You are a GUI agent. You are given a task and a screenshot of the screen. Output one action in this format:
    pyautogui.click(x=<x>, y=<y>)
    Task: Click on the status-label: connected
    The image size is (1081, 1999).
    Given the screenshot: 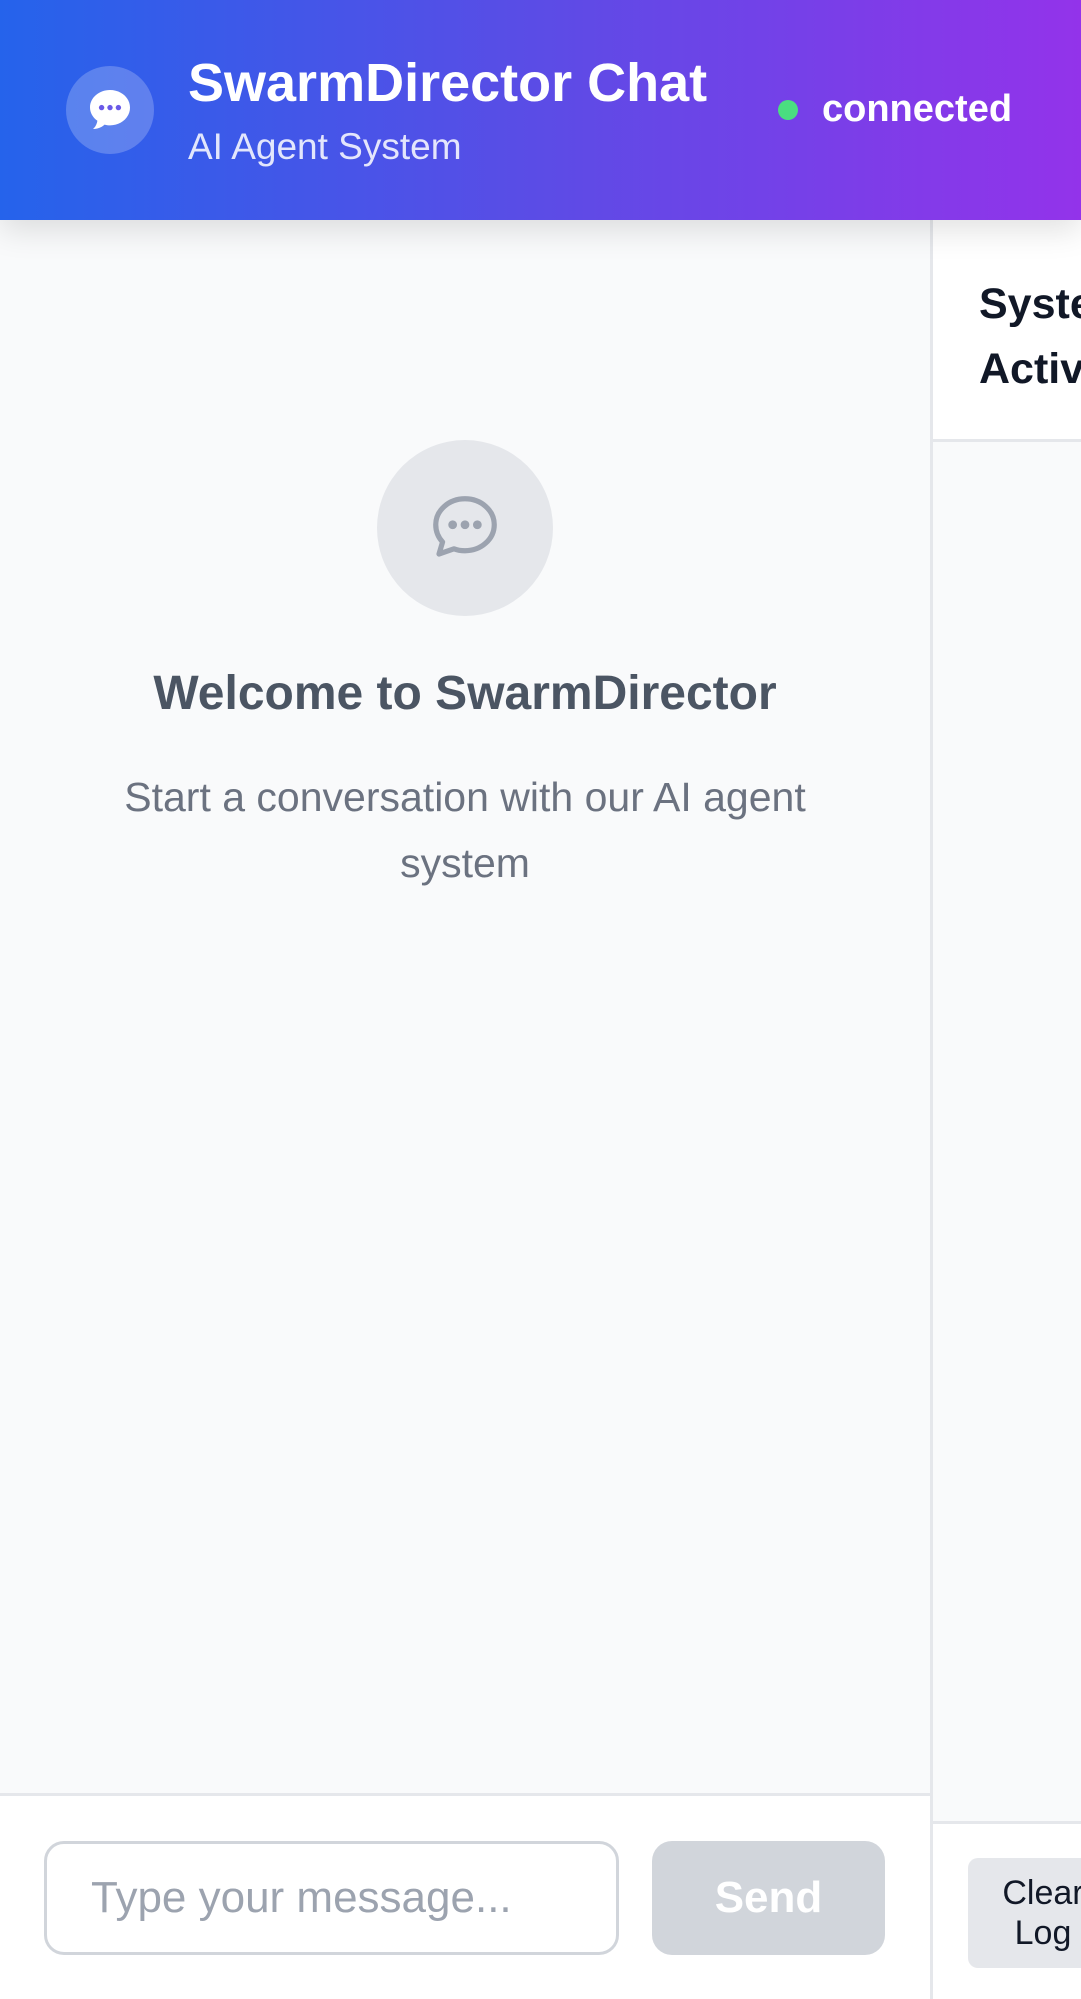 What is the action you would take?
    pyautogui.click(x=917, y=109)
    